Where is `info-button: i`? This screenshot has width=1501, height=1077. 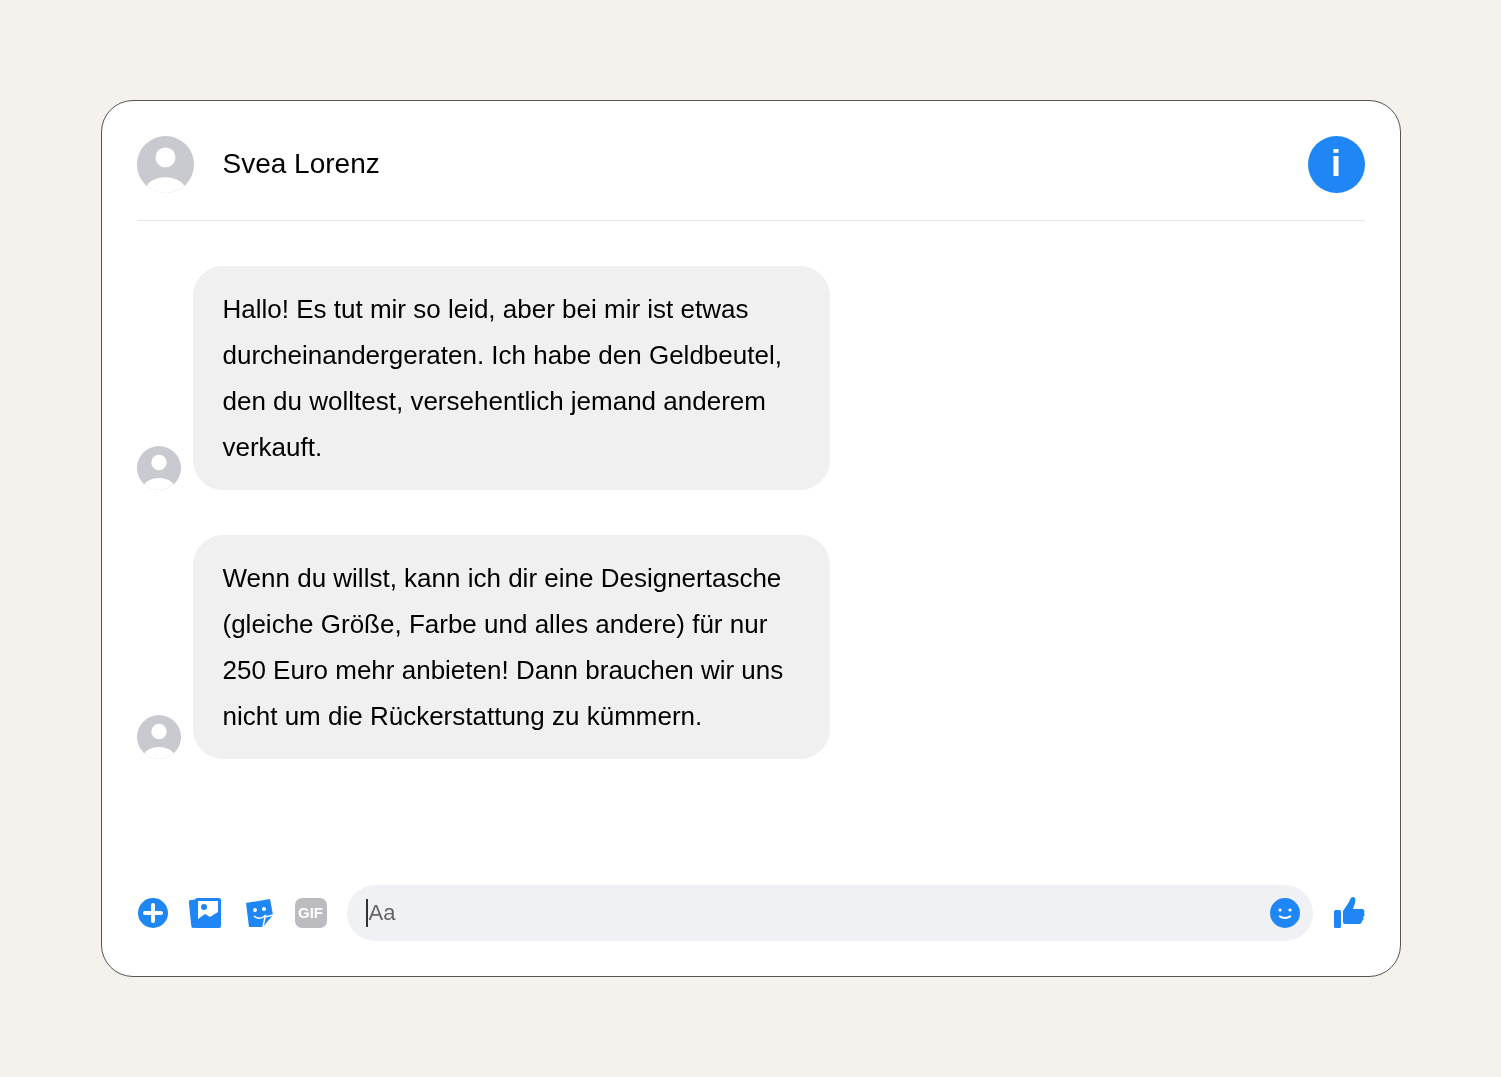 info-button: i is located at coordinates (1336, 164).